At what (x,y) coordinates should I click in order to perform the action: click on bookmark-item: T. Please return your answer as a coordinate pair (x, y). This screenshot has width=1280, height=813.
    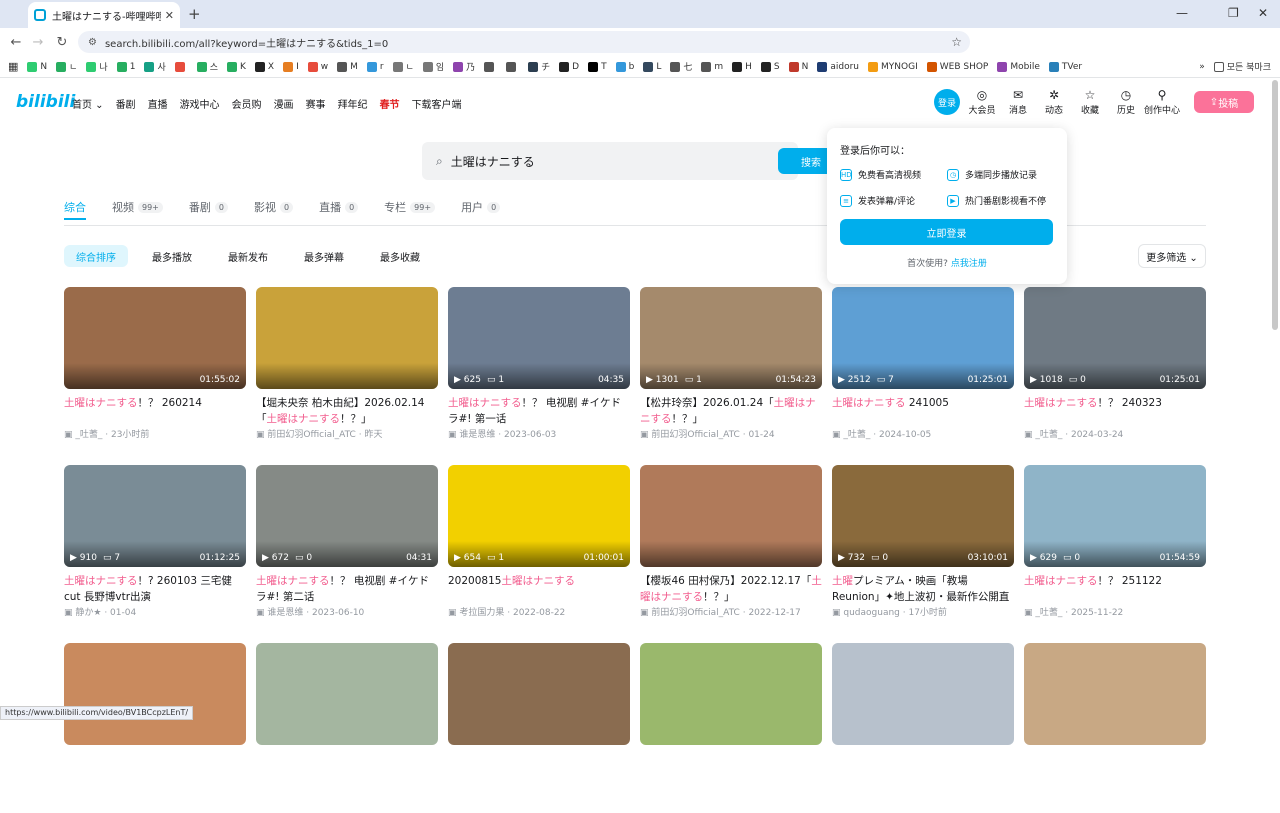
    Looking at the image, I should click on (597, 66).